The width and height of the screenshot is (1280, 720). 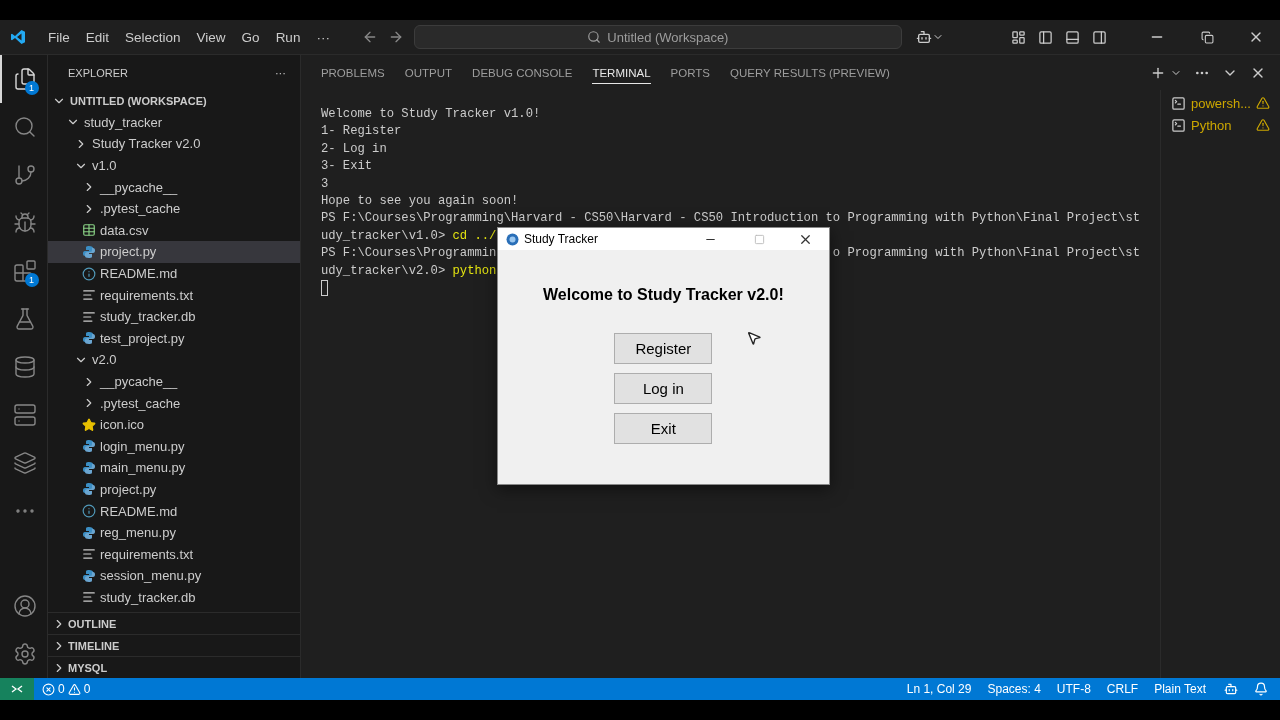 What do you see at coordinates (657, 37) in the screenshot?
I see `command-center-field: Untitled (Workspace)` at bounding box center [657, 37].